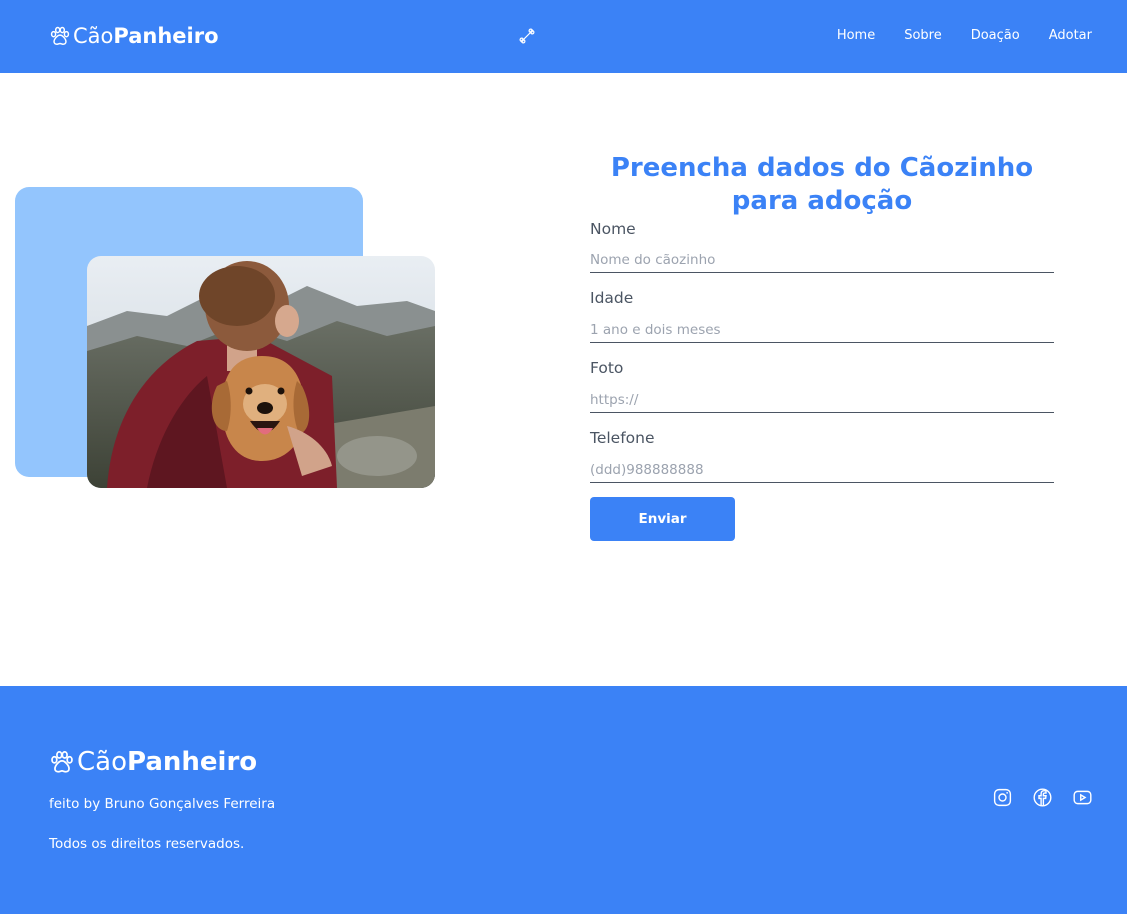  What do you see at coordinates (822, 184) in the screenshot?
I see `form-title: Preencha dados do Cãozinho para adoção` at bounding box center [822, 184].